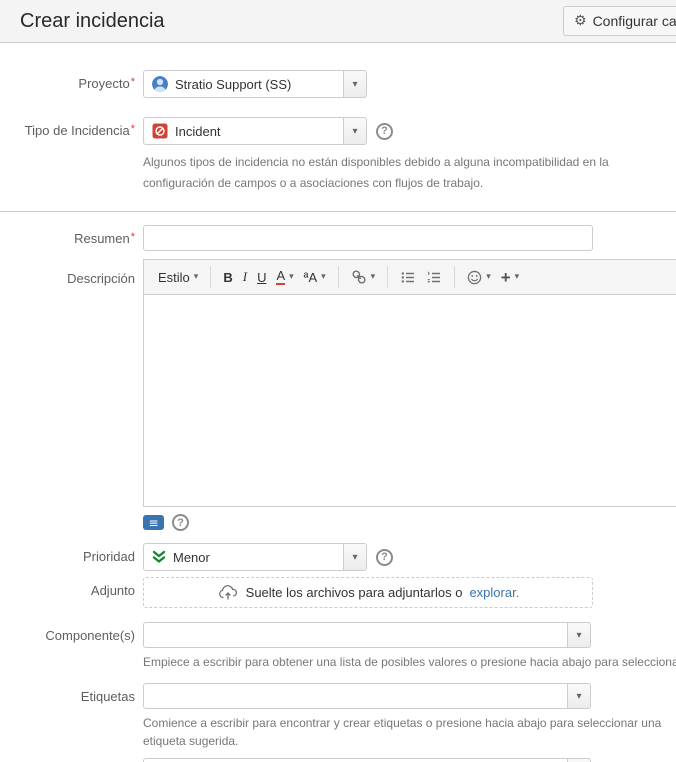 This screenshot has width=676, height=762. Describe the element at coordinates (160, 131) in the screenshot. I see `incident-type-icon` at that location.